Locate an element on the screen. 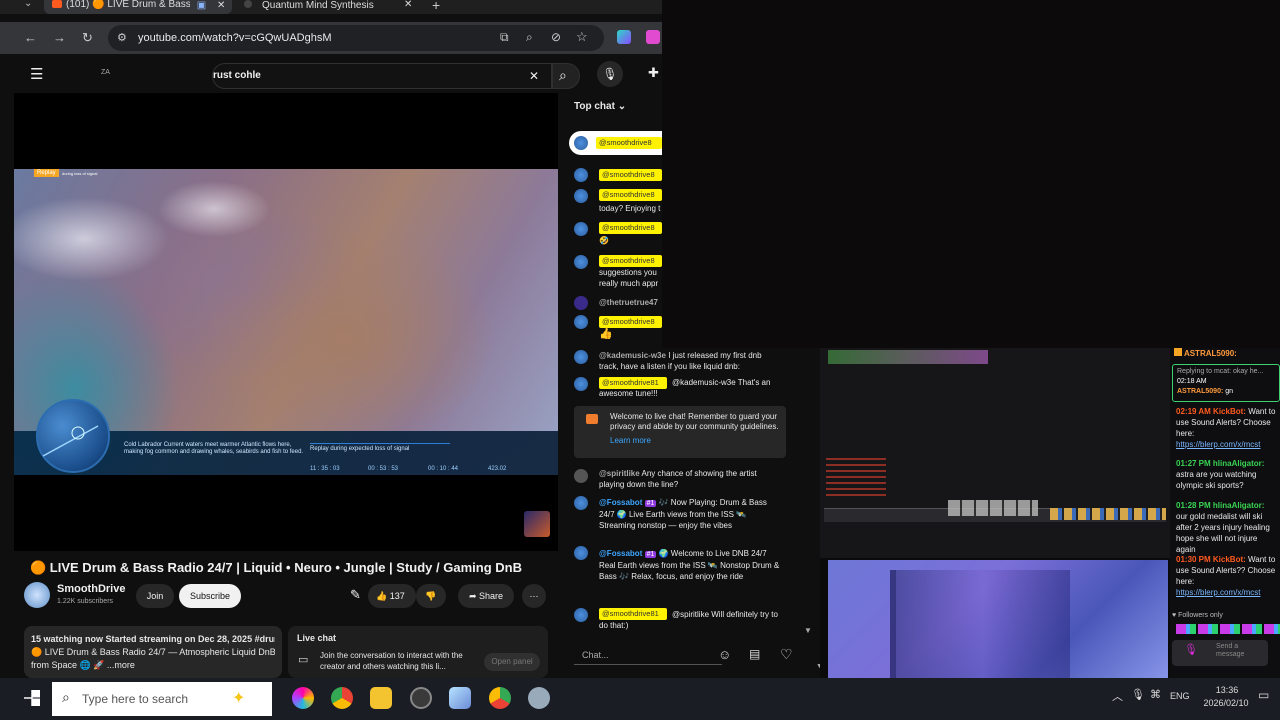 This screenshot has height=720, width=1280. open-panel-button: Open panel is located at coordinates (512, 662).